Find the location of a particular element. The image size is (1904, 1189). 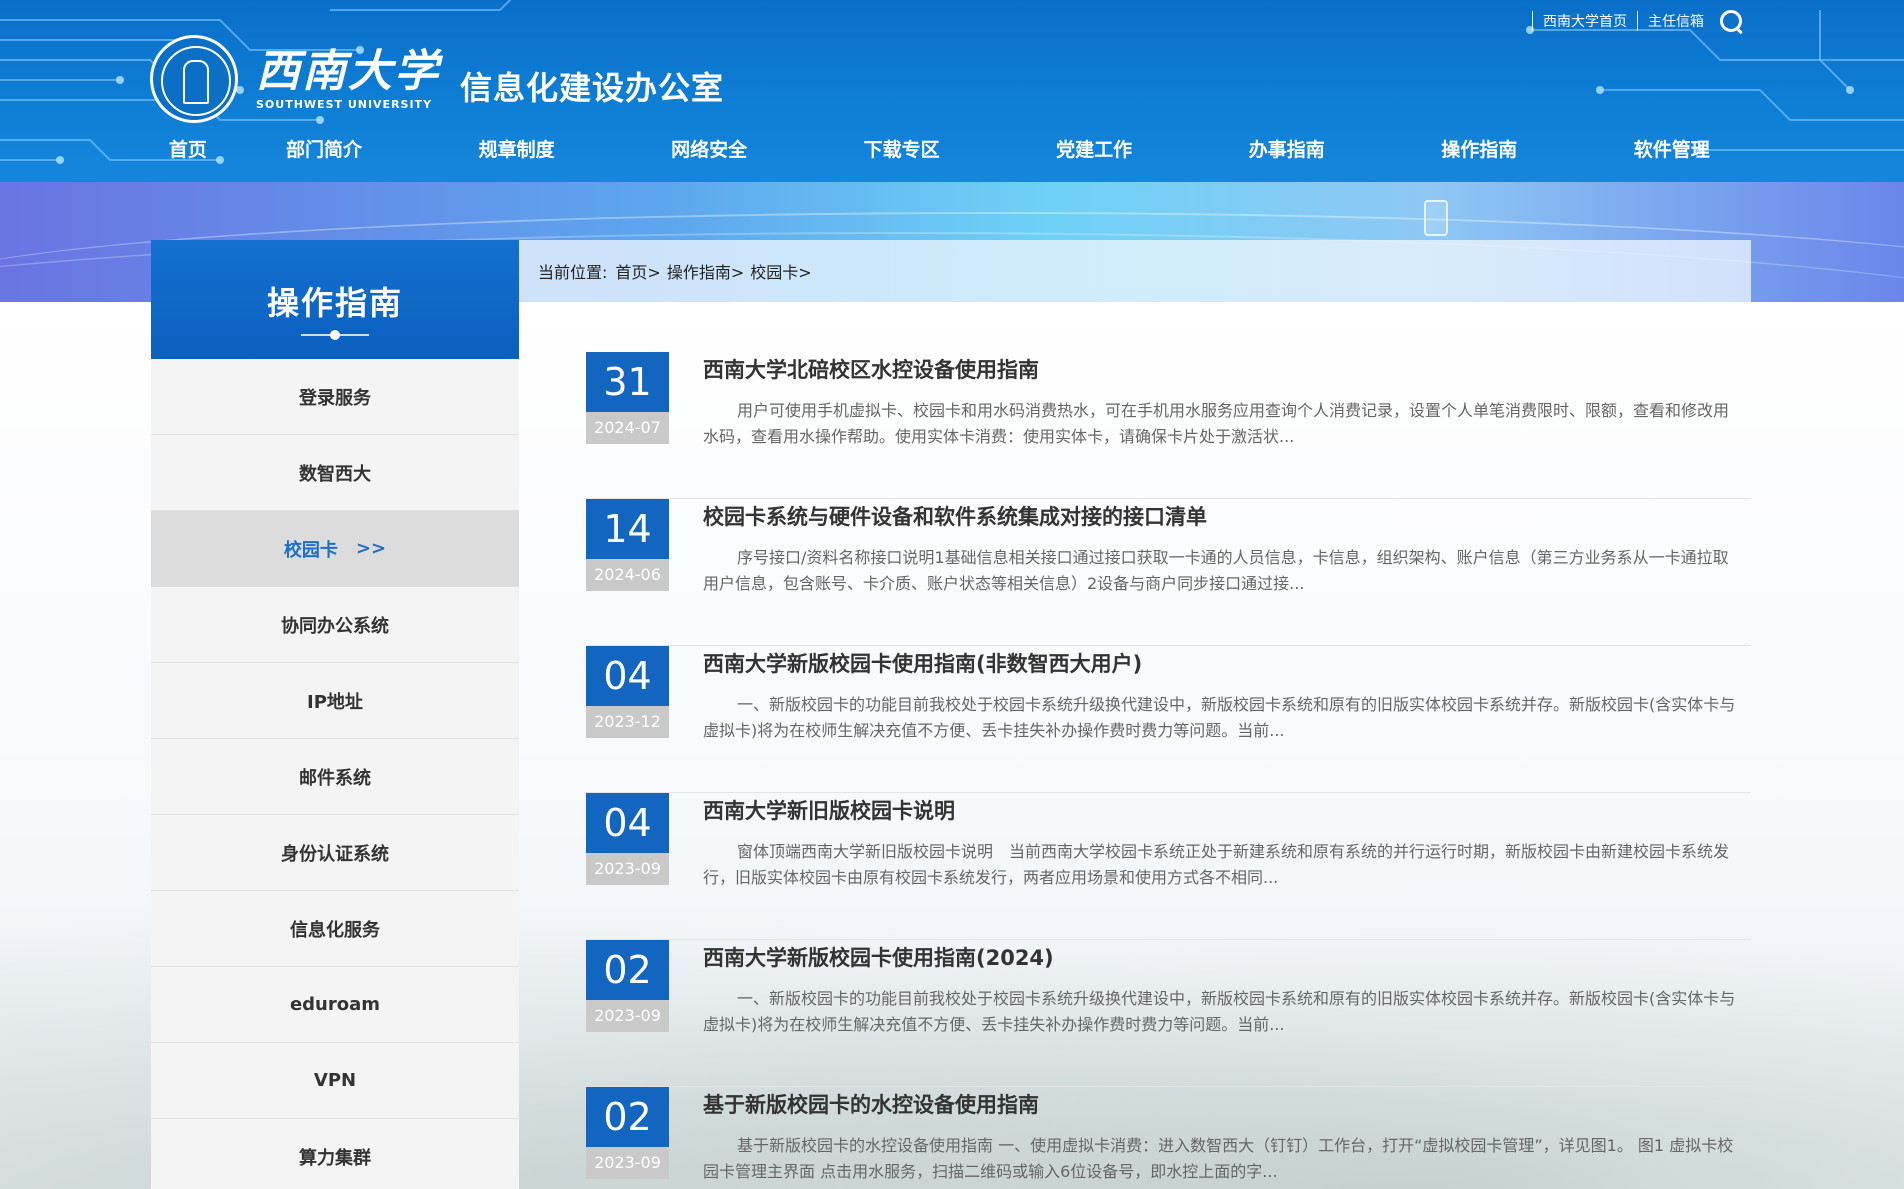

breadcrumb-link-home: 首页> is located at coordinates (637, 271).